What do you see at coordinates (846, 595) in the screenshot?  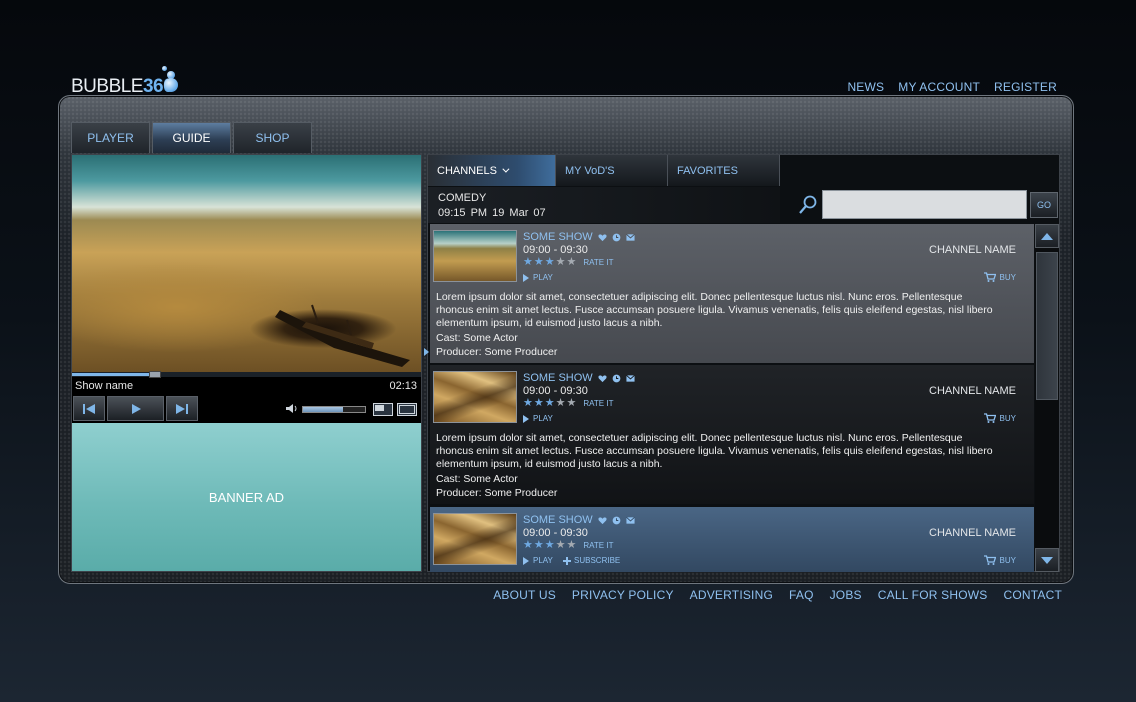 I see `footer-jobs: JOBS` at bounding box center [846, 595].